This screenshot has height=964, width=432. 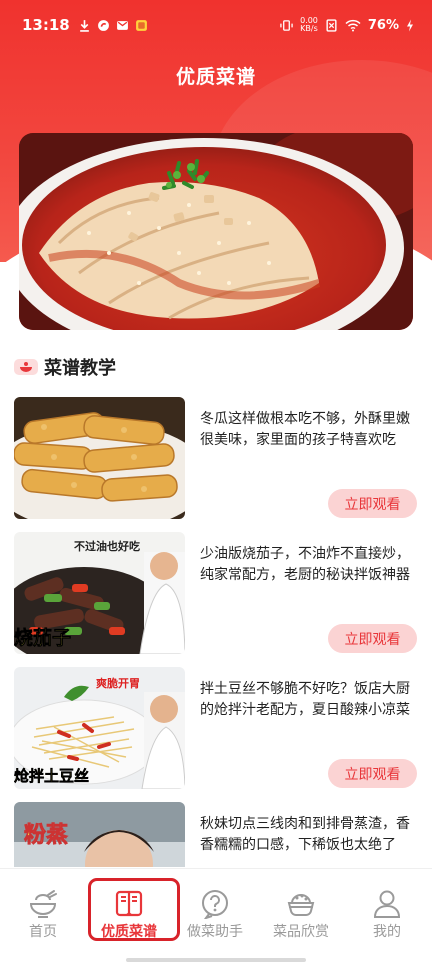 I want to click on recipe-thumbnail: 不过油也好吃 烧茄子, so click(x=99, y=593).